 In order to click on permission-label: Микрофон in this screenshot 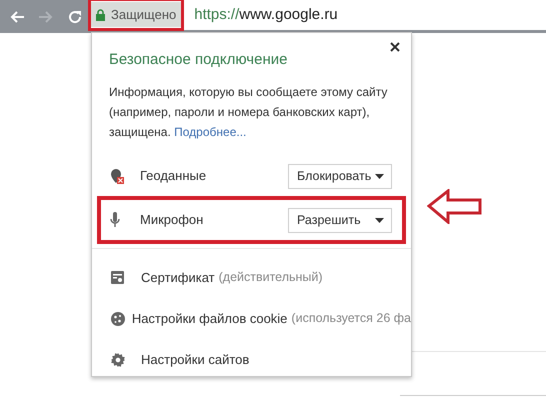, I will do `click(172, 220)`.